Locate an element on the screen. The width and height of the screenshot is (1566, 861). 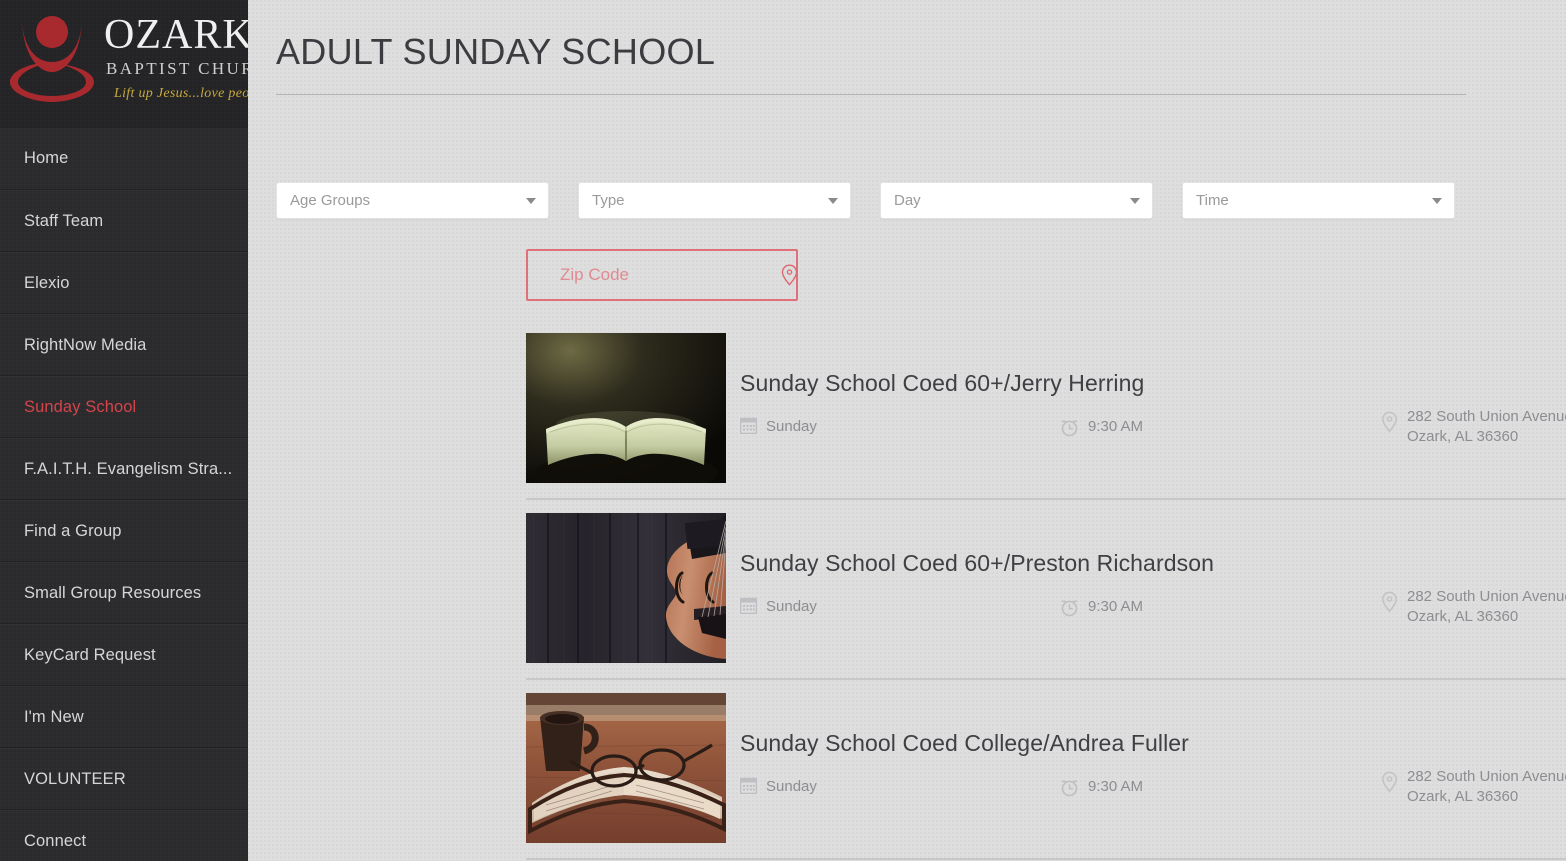
type-select: Type is located at coordinates (714, 200).